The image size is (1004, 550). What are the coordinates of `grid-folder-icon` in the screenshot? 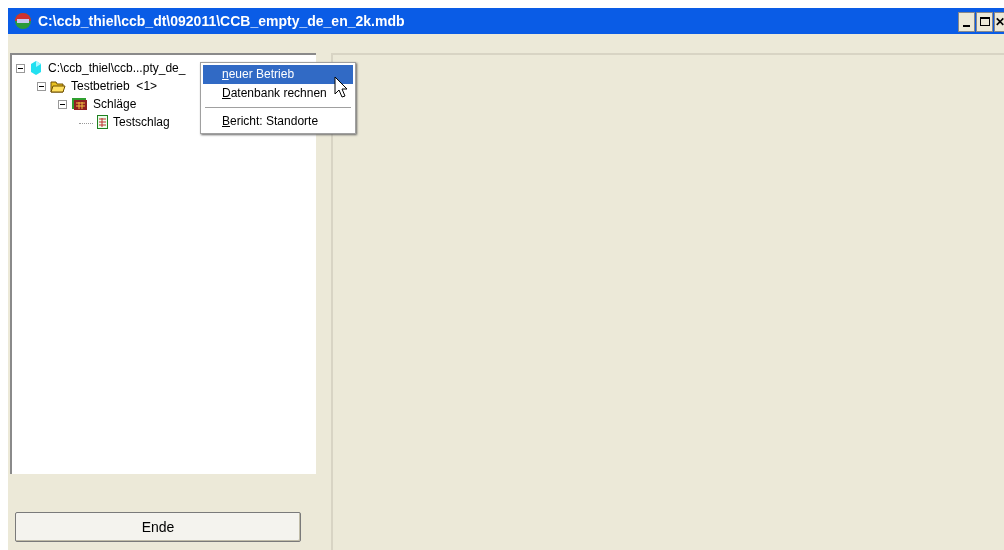 It's located at (79, 104).